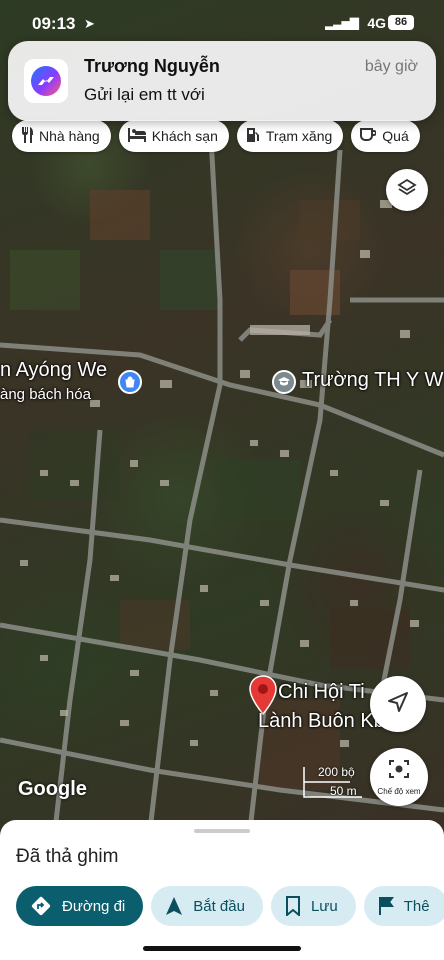 The width and height of the screenshot is (444, 960). Describe the element at coordinates (219, 906) in the screenshot. I see `start-label: Bắt đầu` at that location.